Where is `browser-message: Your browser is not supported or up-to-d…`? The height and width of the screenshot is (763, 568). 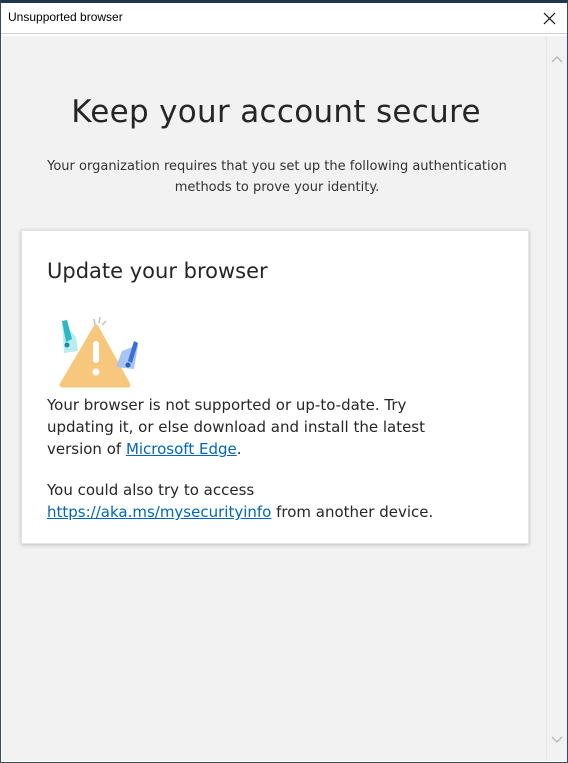 browser-message: Your browser is not supported or up-to-d… is located at coordinates (237, 427).